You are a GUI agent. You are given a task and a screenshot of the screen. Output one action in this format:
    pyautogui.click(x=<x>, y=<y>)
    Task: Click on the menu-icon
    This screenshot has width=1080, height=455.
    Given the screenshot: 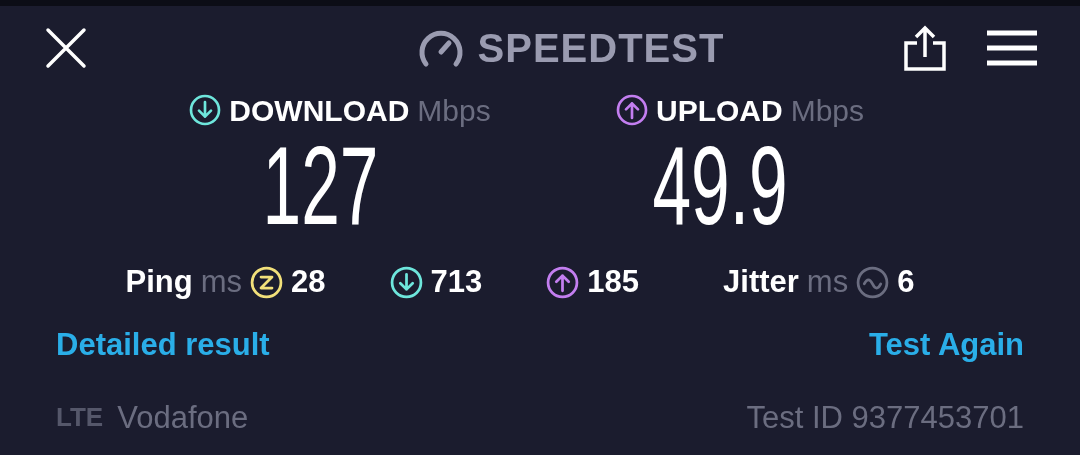 What is the action you would take?
    pyautogui.click(x=1012, y=48)
    